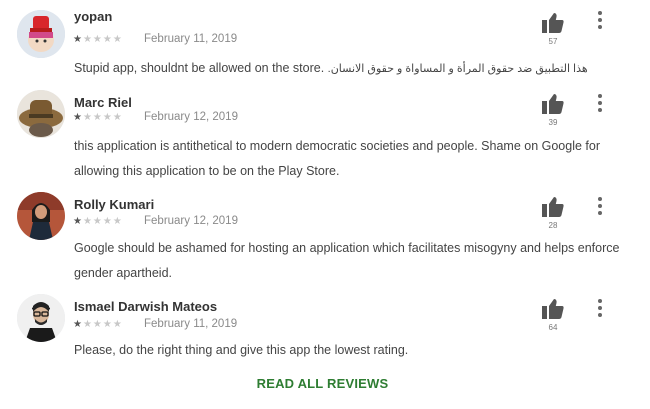 This screenshot has width=650, height=409. I want to click on helpful-count: 64, so click(553, 327).